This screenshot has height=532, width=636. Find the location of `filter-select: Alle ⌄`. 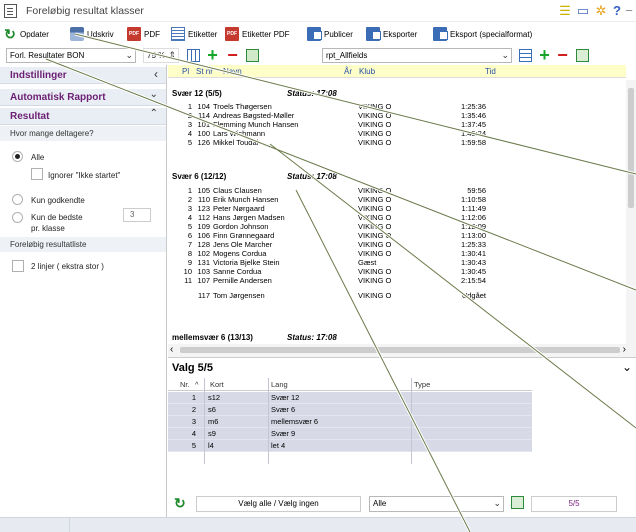

filter-select: Alle ⌄ is located at coordinates (436, 504).